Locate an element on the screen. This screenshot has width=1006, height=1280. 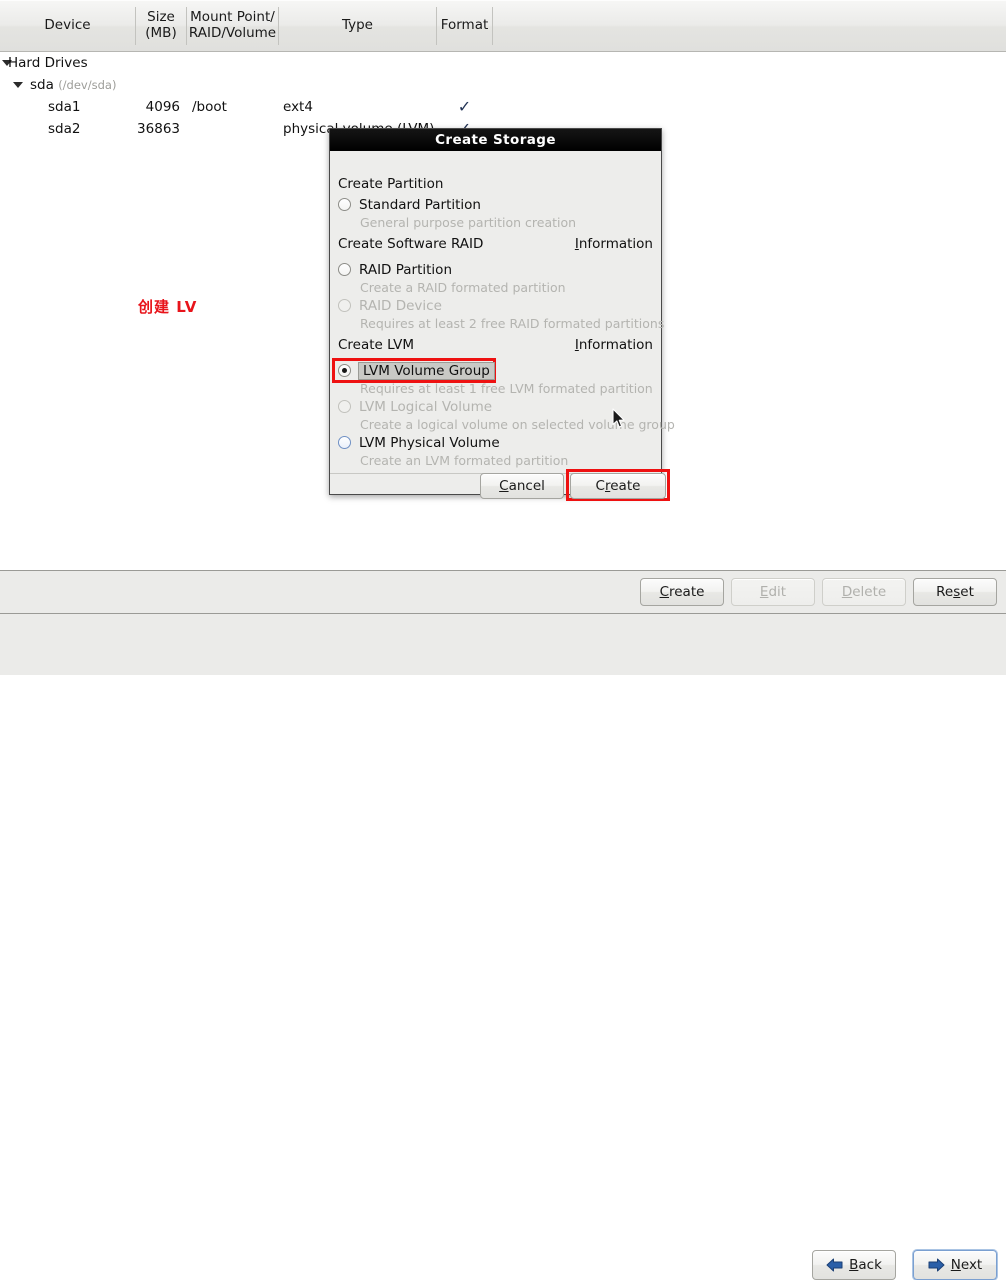
cell-device: sda (/dev/sda) is located at coordinates (73, 85).